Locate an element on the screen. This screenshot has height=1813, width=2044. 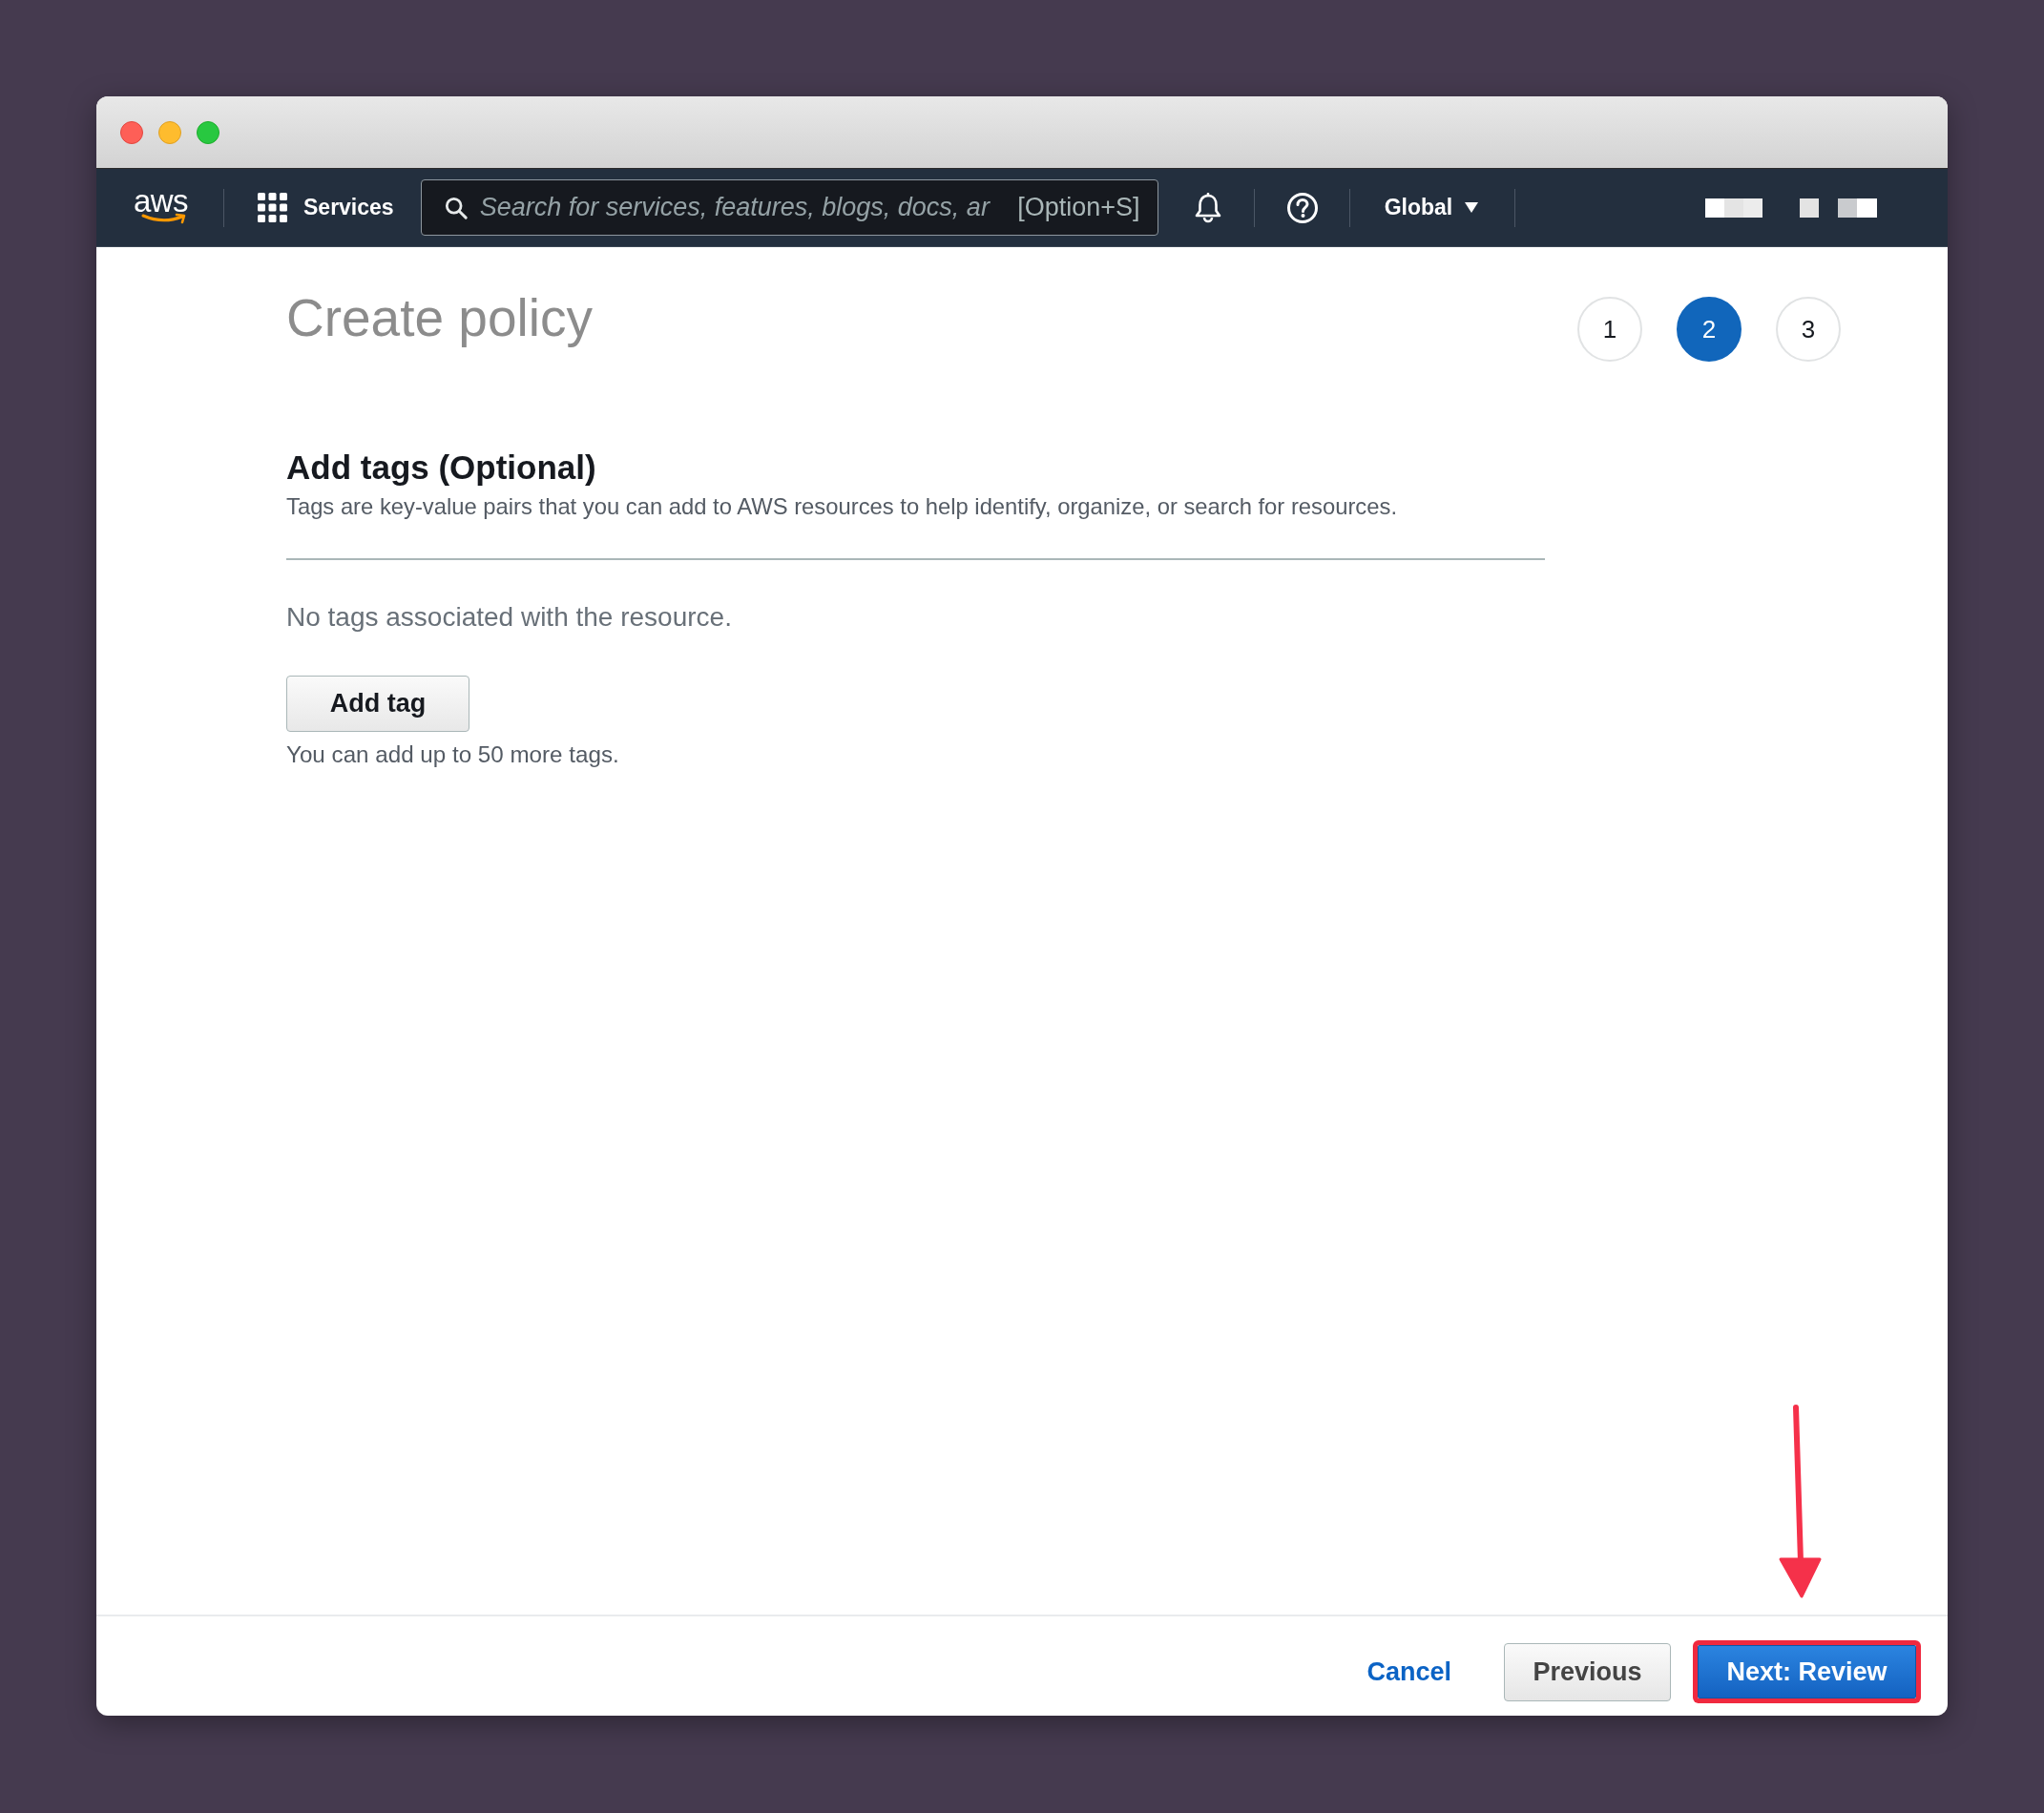
search-field: Search for services, features, blogs, docs, ar [Option+S] is located at coordinates (789, 208).